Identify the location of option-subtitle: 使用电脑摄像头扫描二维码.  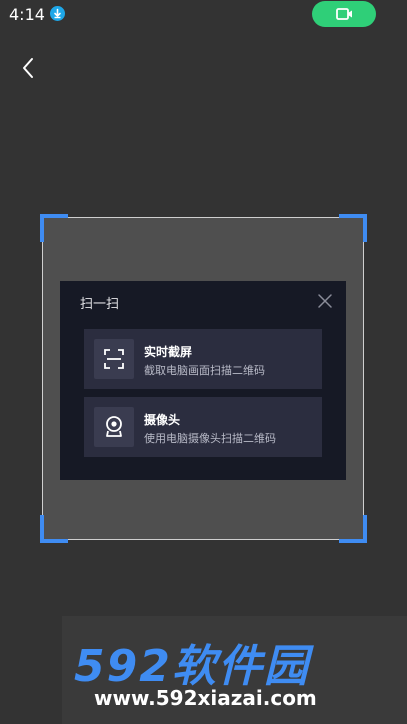
(210, 438).